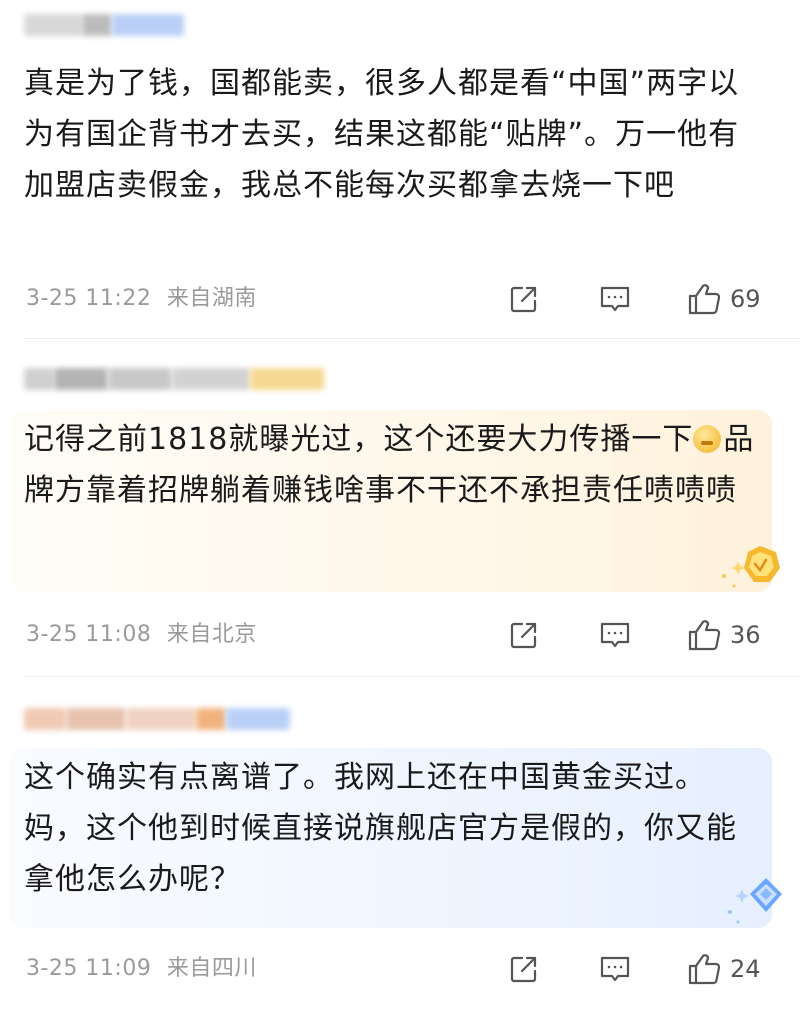 The height and width of the screenshot is (1015, 800). What do you see at coordinates (723, 635) in the screenshot?
I see `like-button: 36` at bounding box center [723, 635].